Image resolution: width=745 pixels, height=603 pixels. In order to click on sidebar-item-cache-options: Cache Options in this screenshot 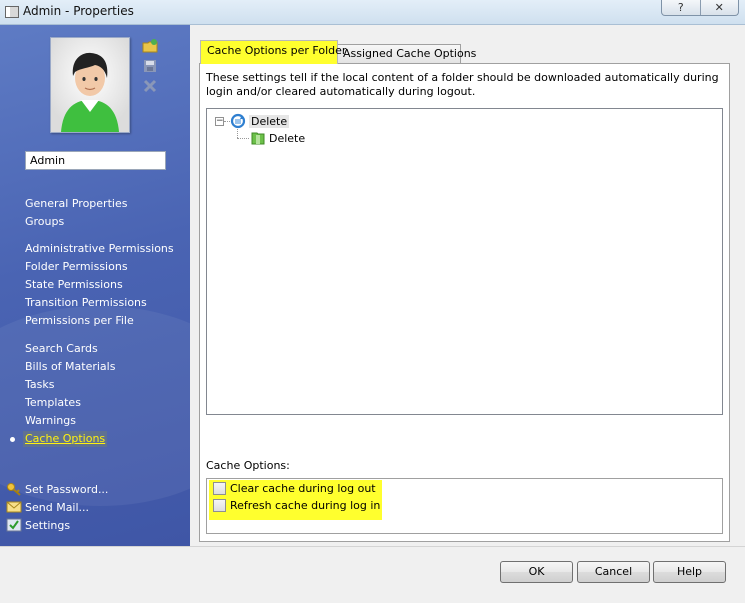, I will do `click(65, 439)`.